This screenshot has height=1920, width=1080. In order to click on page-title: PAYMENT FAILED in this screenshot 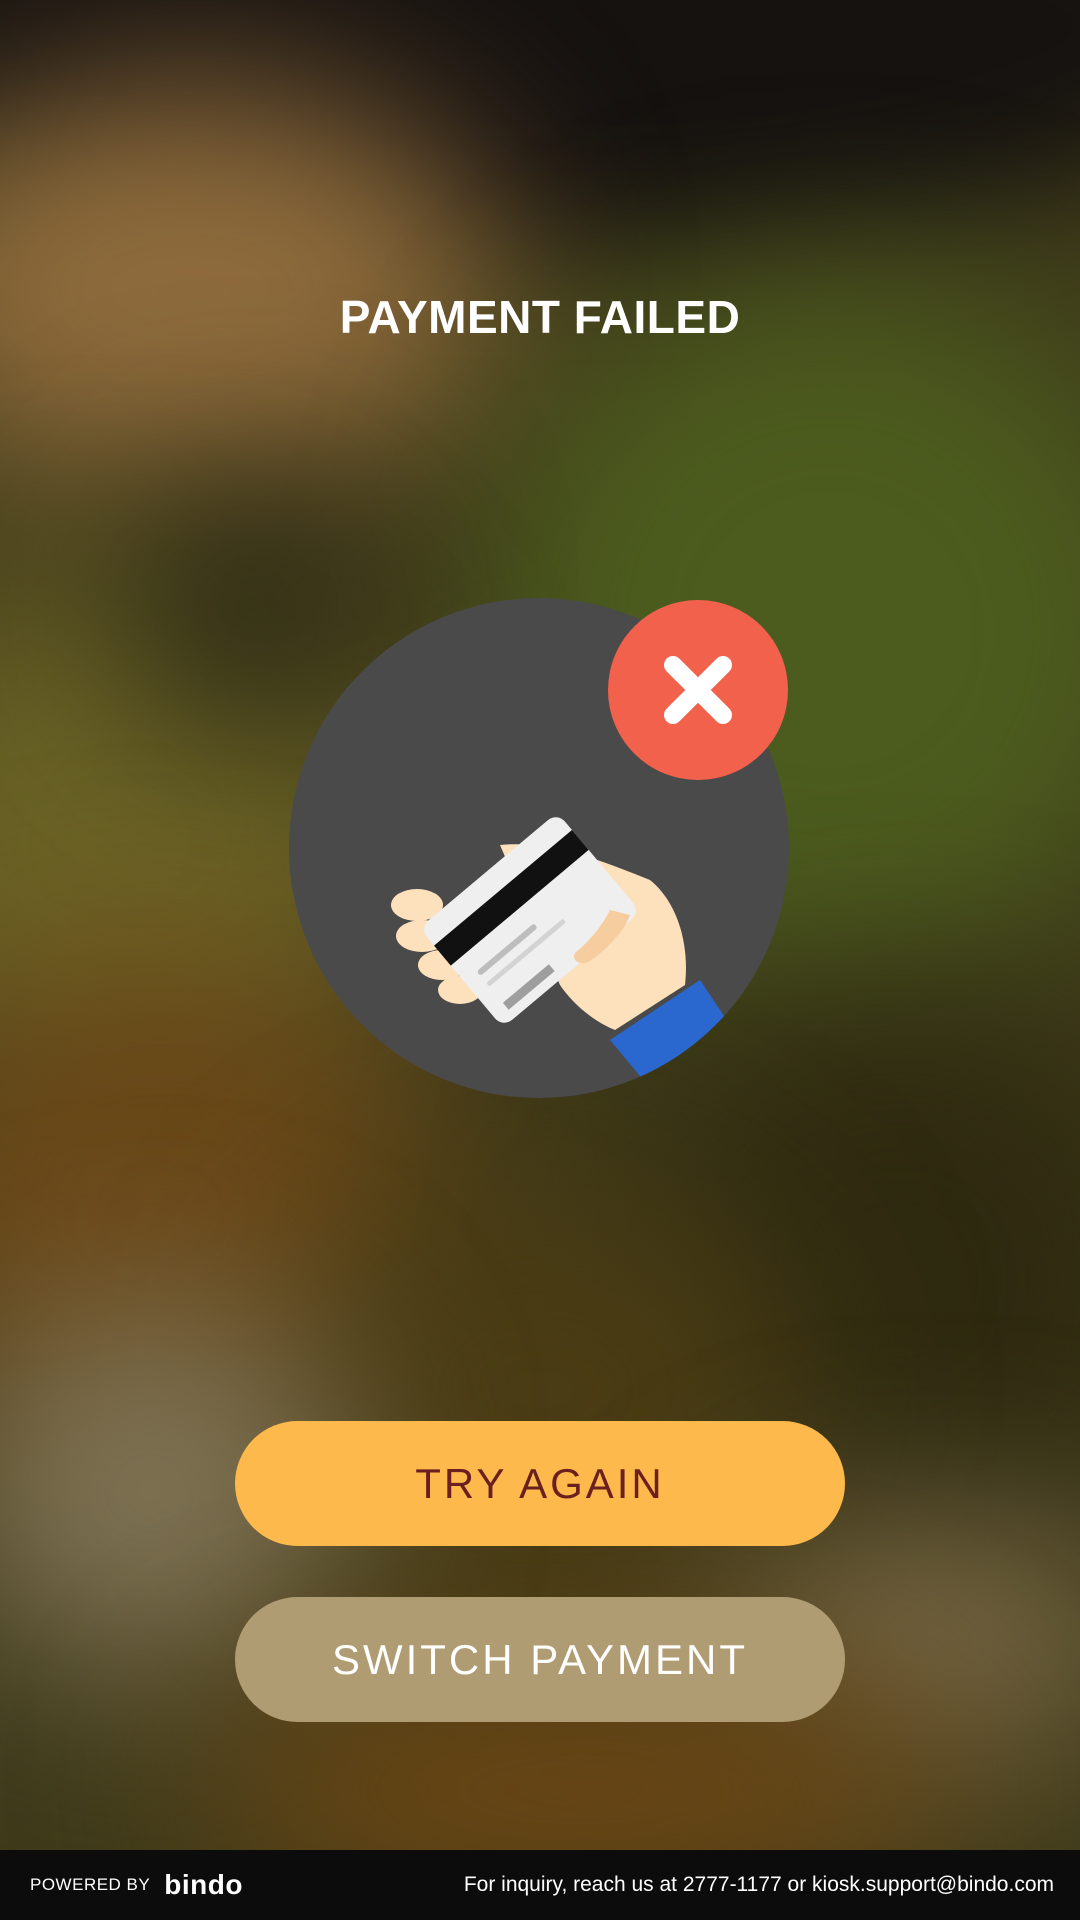, I will do `click(540, 317)`.